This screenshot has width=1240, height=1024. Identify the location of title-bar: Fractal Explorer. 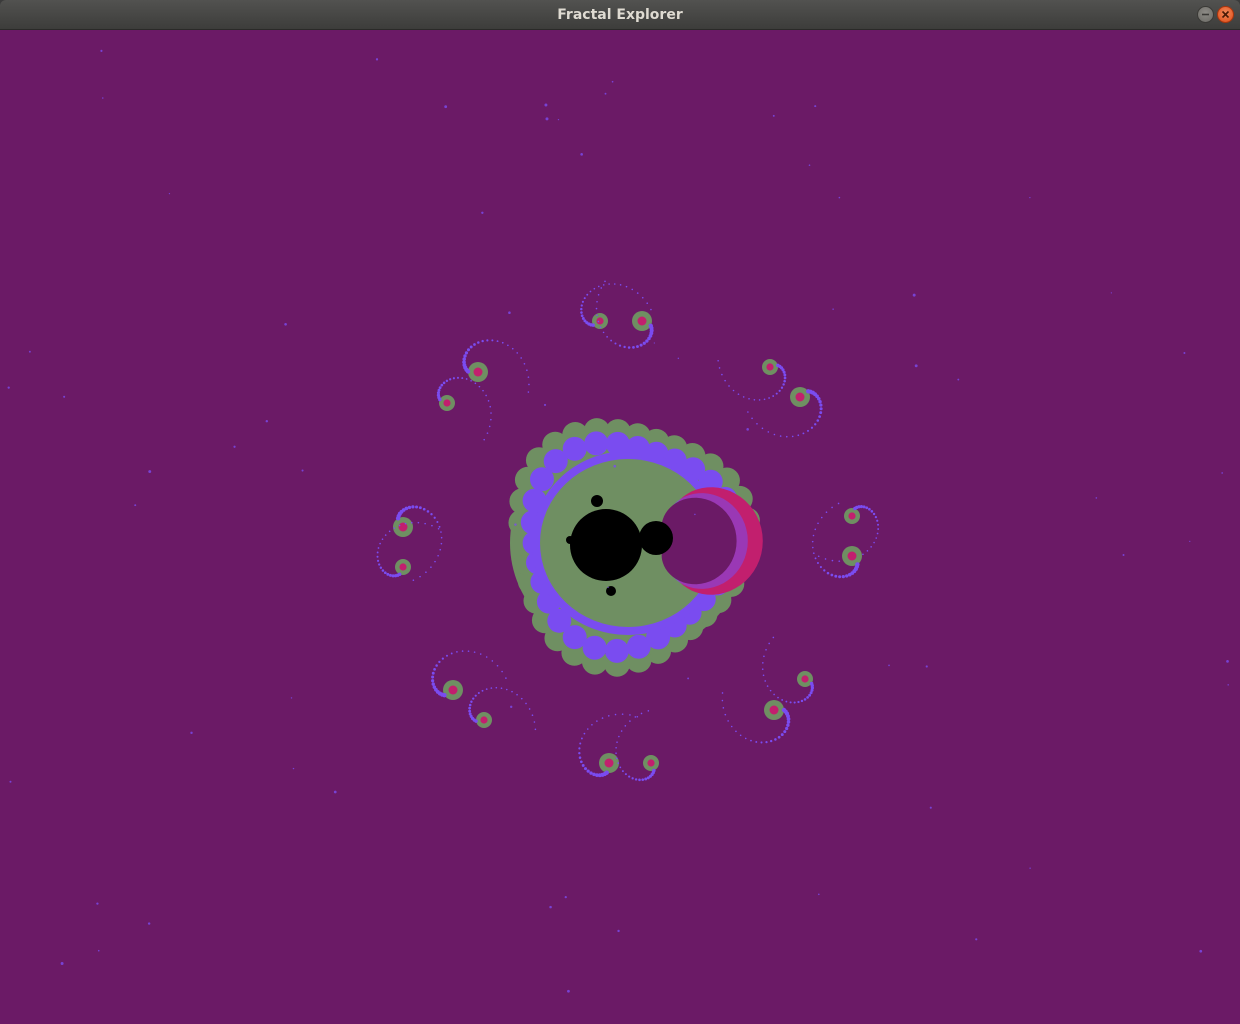
(620, 15).